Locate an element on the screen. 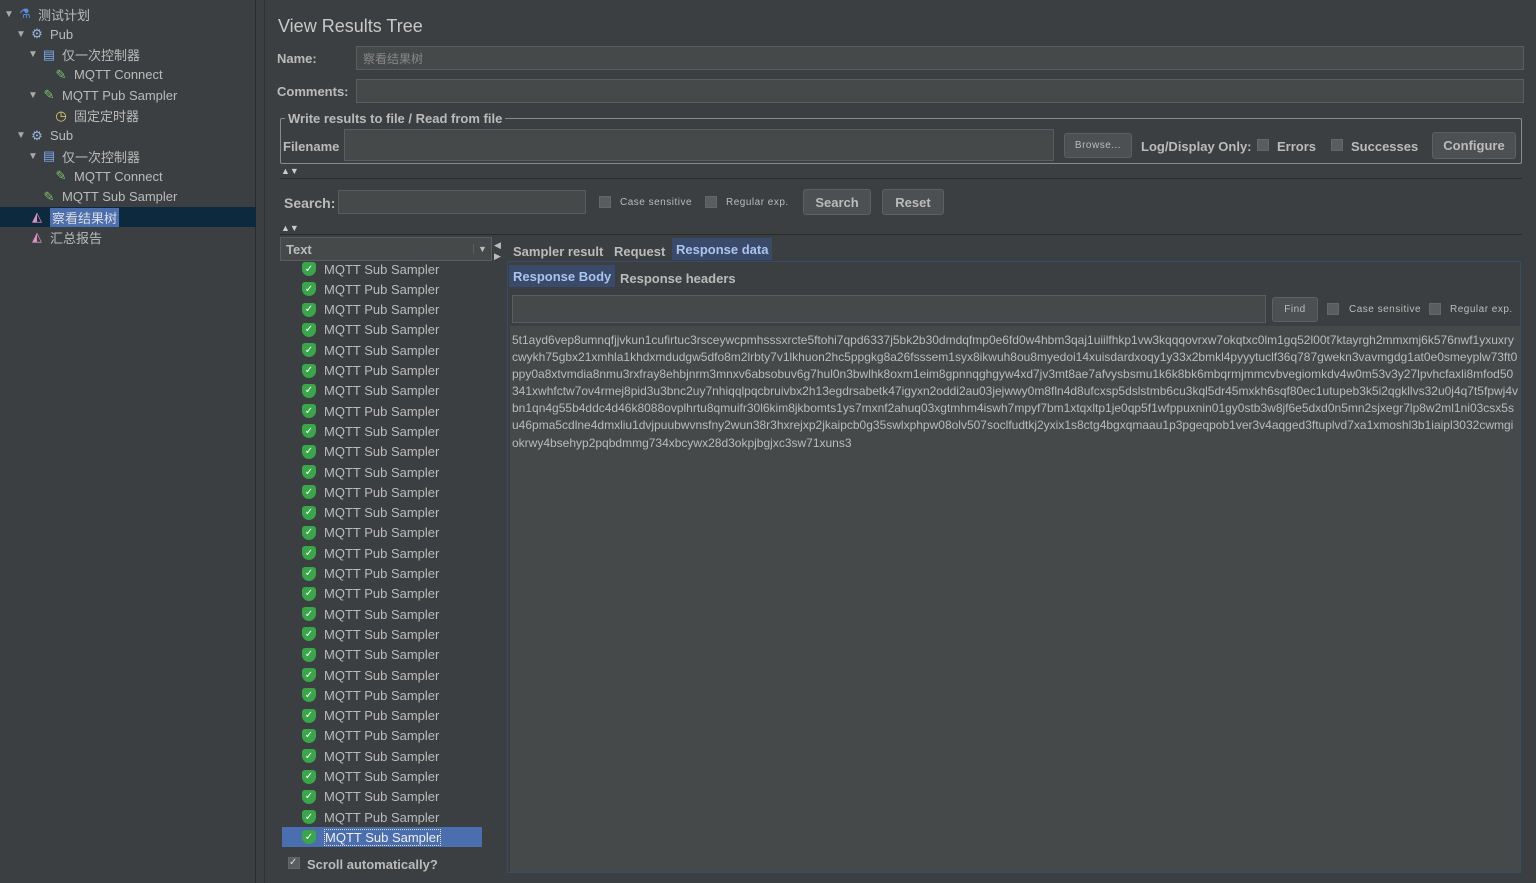 The height and width of the screenshot is (883, 1536). renderer-select: Text ▼ is located at coordinates (386, 249).